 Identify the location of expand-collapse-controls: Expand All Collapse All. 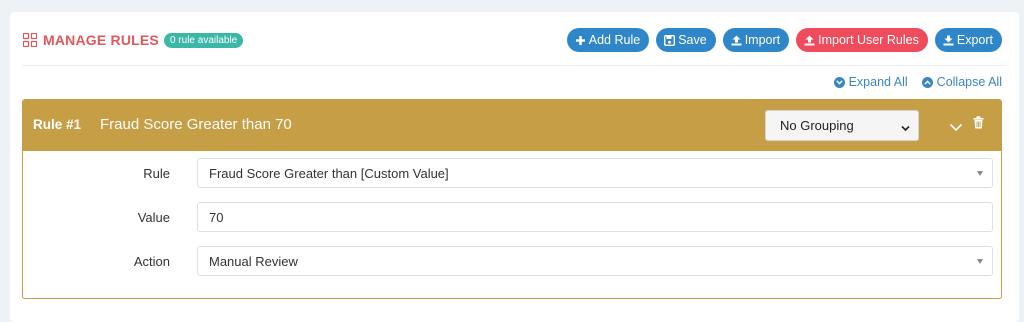
(917, 82).